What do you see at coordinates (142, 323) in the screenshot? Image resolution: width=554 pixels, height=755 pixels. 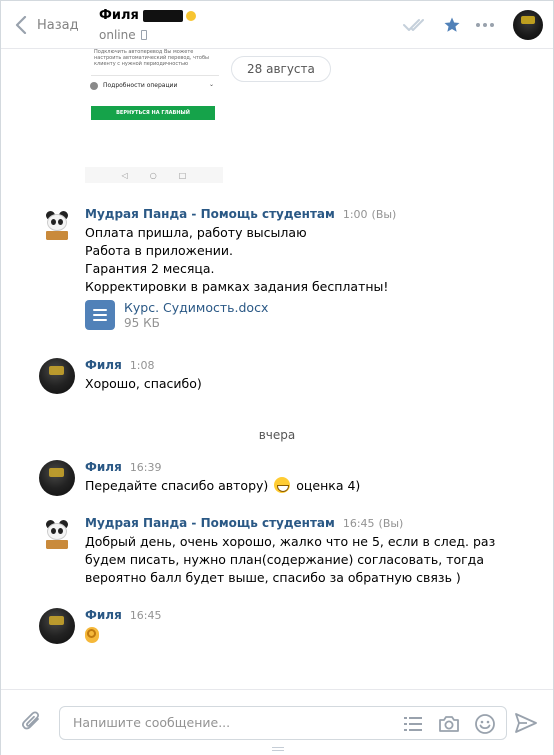 I see `document-size: 95 КБ` at bounding box center [142, 323].